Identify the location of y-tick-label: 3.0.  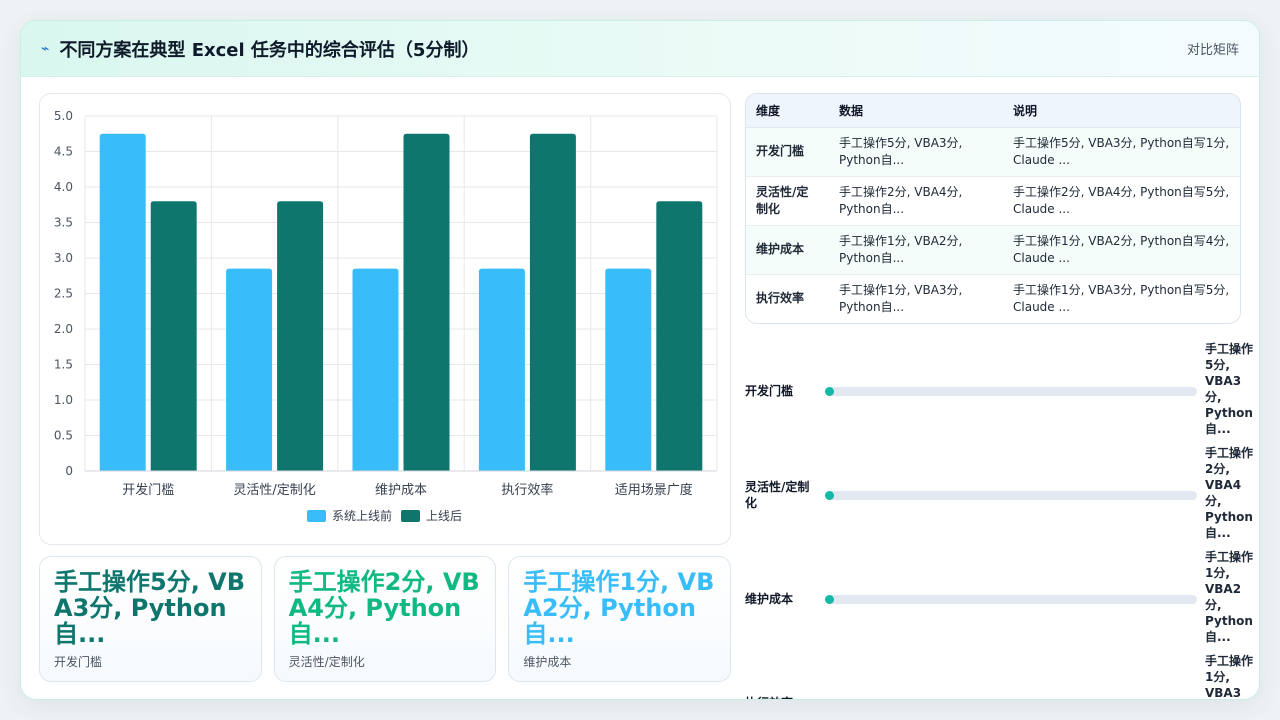
(63, 258).